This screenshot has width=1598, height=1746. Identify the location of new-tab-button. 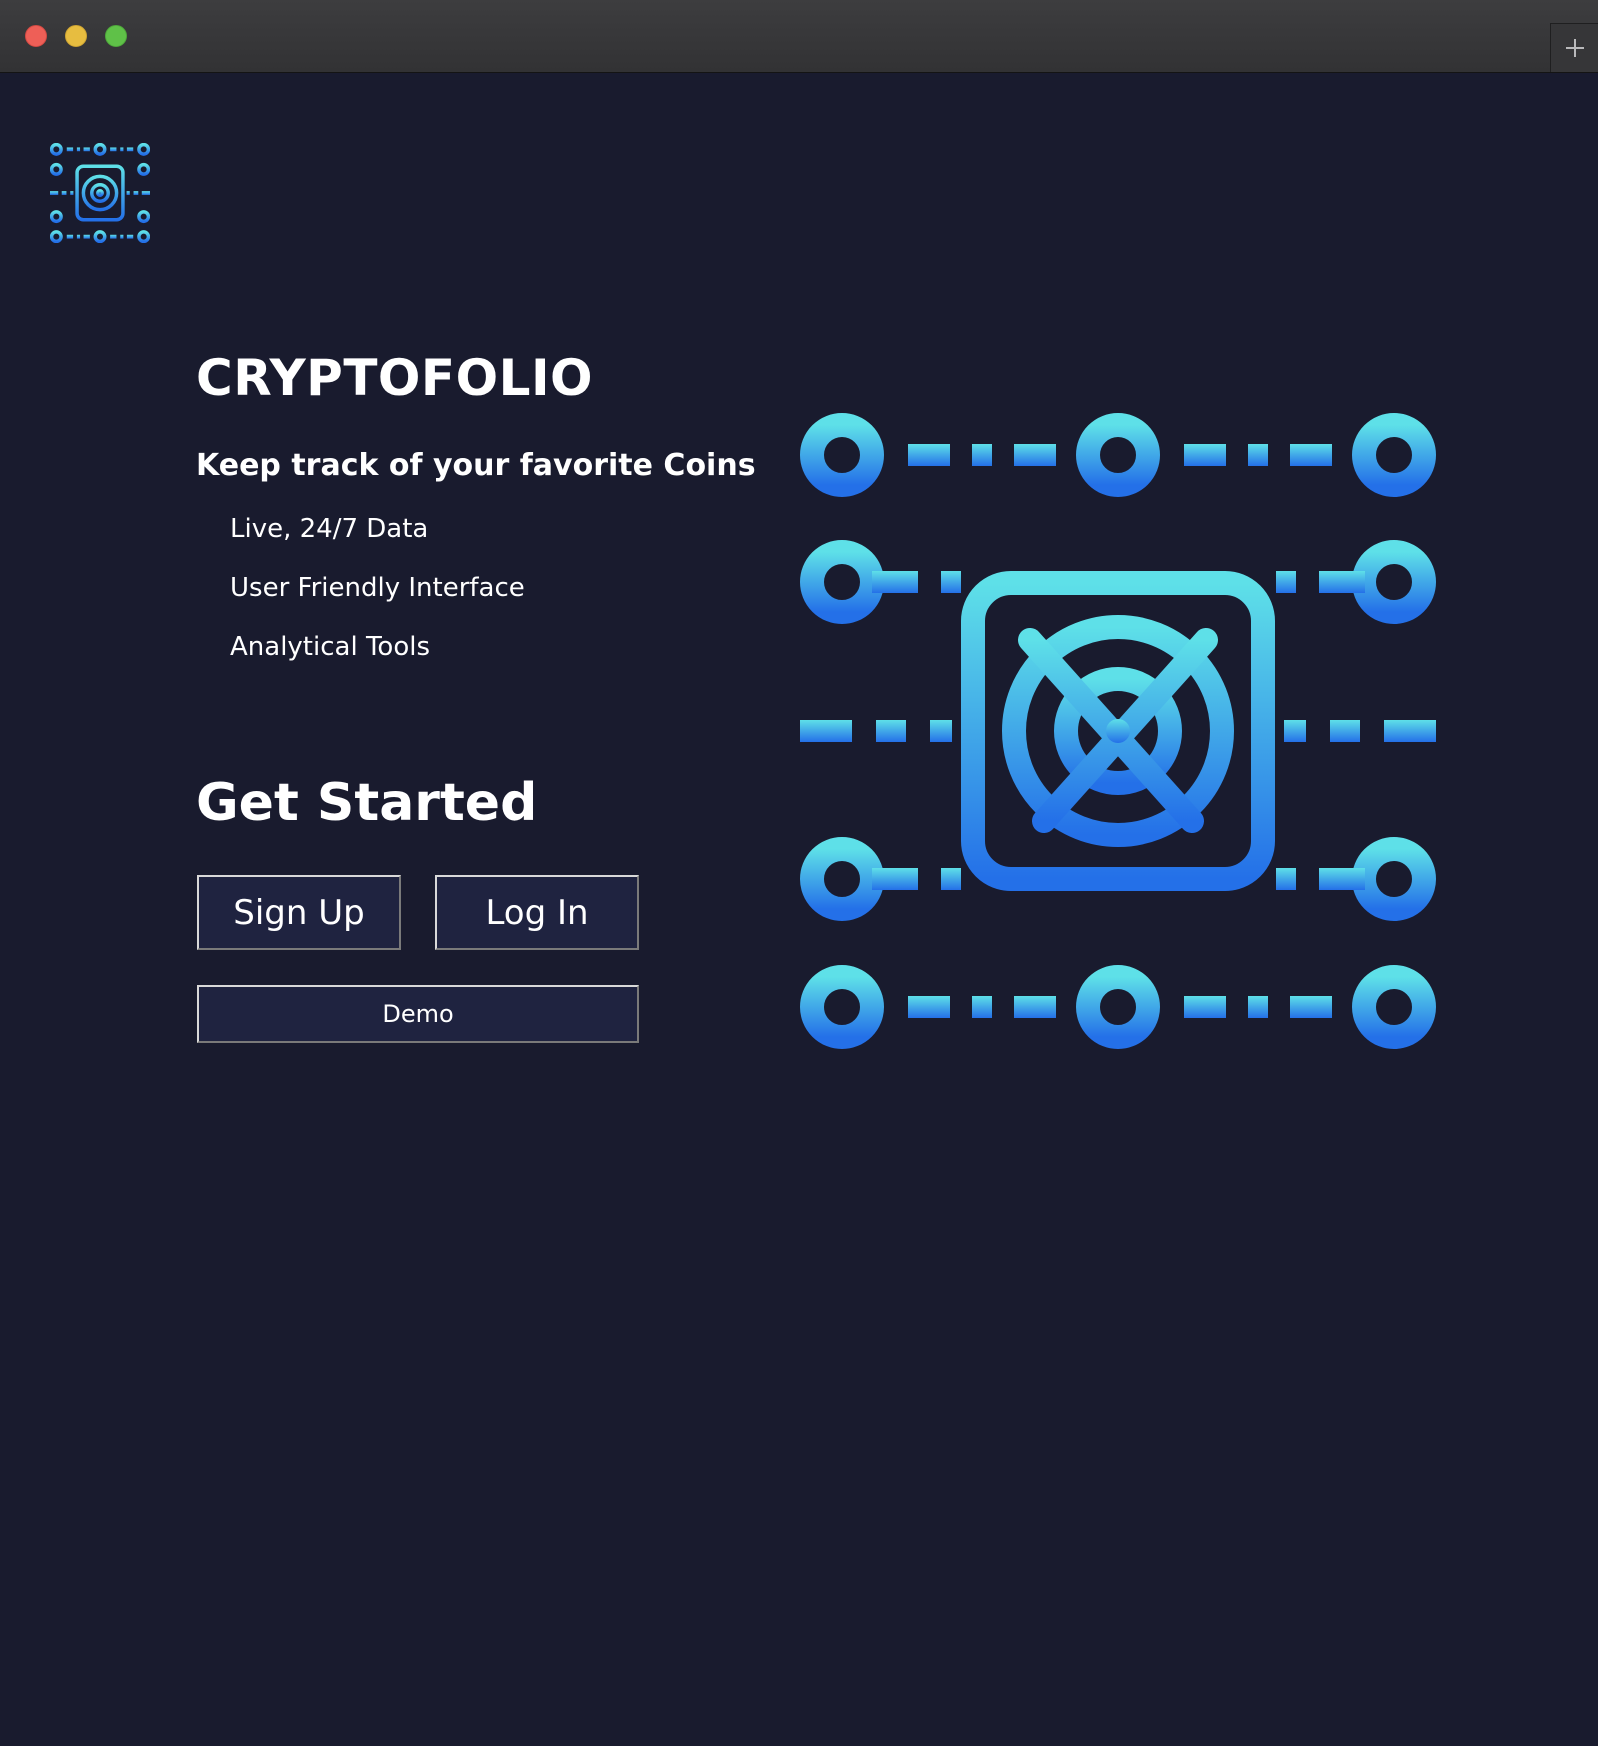
(1574, 47).